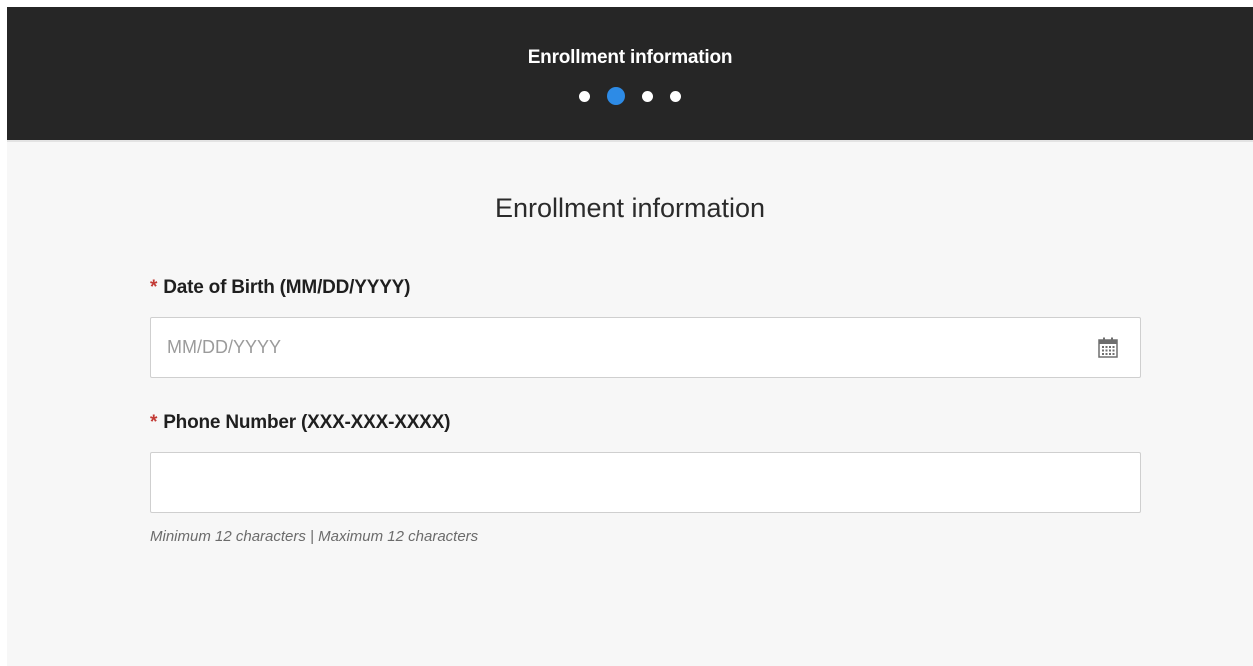  What do you see at coordinates (630, 208) in the screenshot?
I see `form-title: Enrollment information` at bounding box center [630, 208].